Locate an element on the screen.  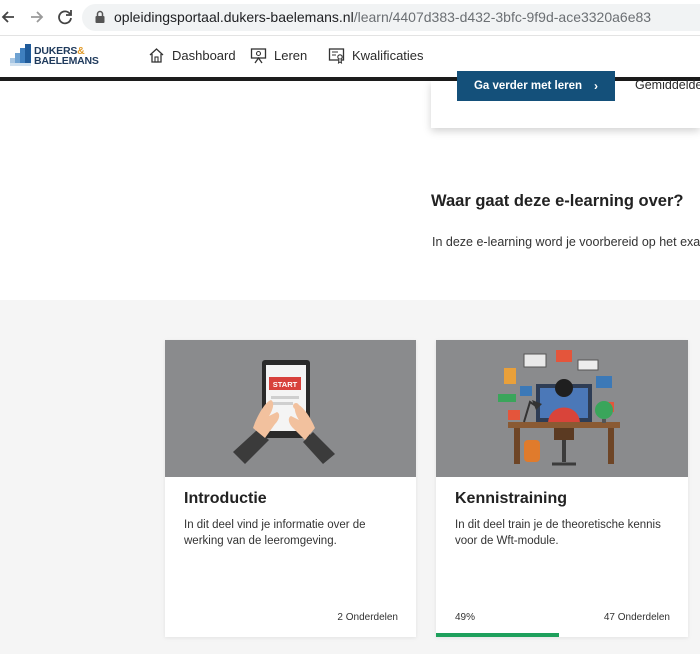
url-host: opleidingsportaal.dukers-baelemans.nl is located at coordinates (234, 17).